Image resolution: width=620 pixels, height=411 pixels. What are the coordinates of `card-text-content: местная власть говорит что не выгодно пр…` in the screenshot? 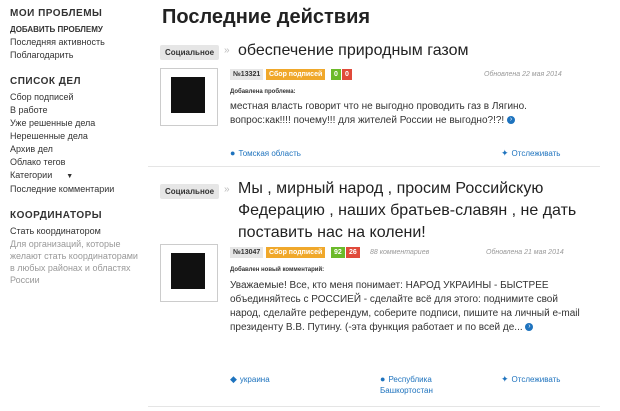 It's located at (378, 113).